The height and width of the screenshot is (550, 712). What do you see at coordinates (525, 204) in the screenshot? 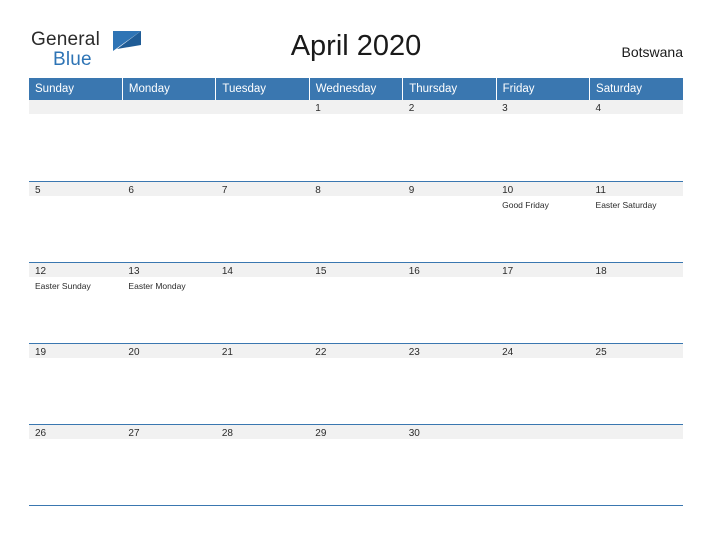
I see `day-event: Good Friday` at bounding box center [525, 204].